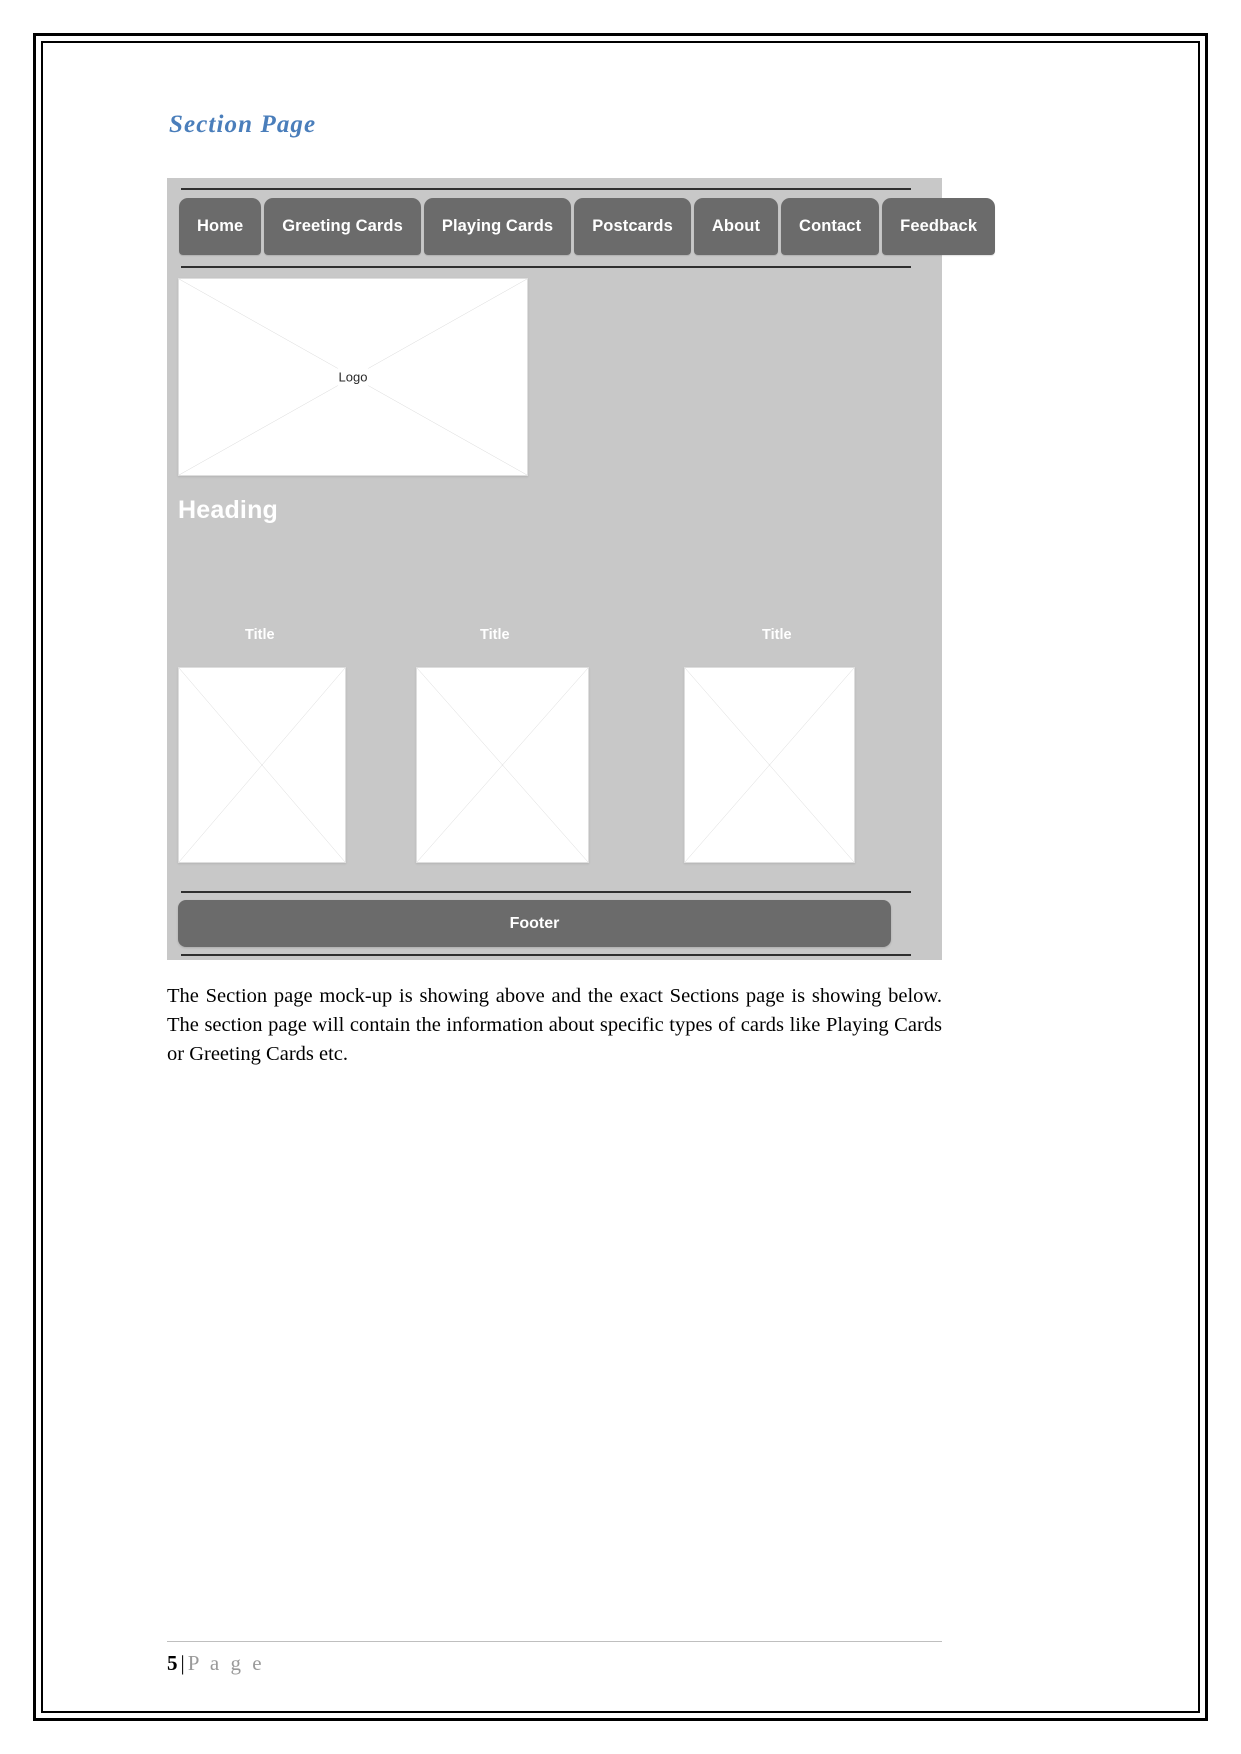 This screenshot has height=1754, width=1241. Describe the element at coordinates (243, 124) in the screenshot. I see `section-page-heading: Section Page` at that location.